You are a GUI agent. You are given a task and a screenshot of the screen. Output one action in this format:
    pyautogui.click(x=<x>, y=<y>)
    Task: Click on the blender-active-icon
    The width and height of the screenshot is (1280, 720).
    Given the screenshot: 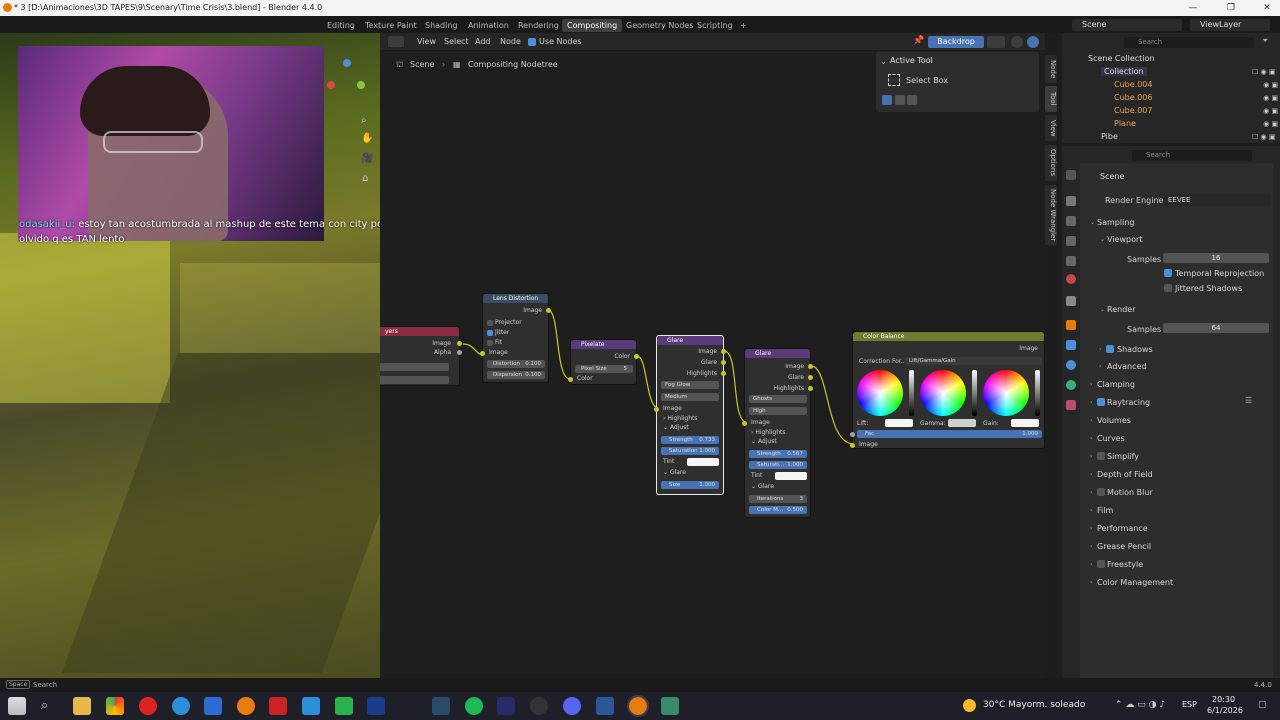 What is the action you would take?
    pyautogui.click(x=638, y=706)
    